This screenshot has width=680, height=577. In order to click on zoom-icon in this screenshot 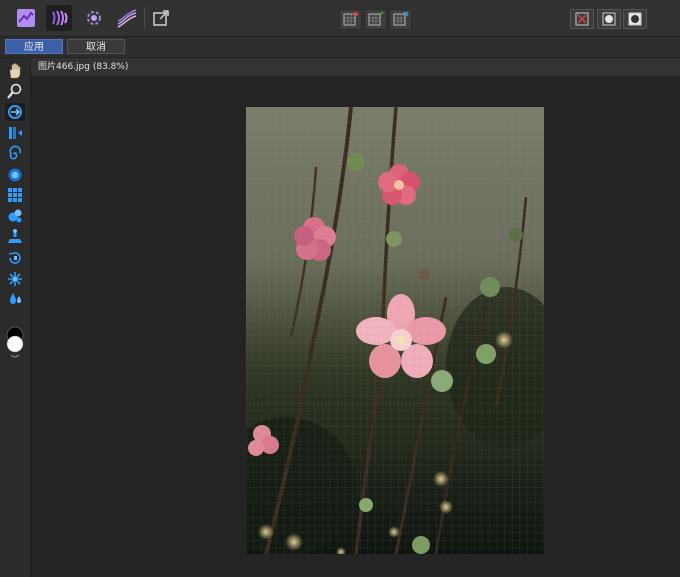, I will do `click(15, 91)`.